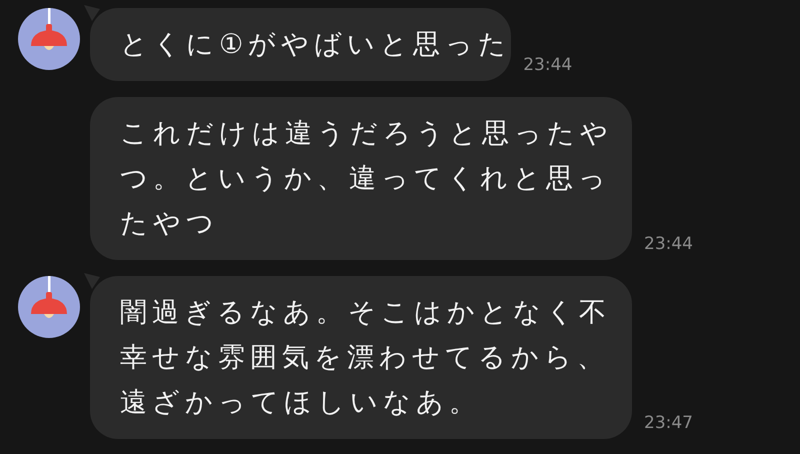 The image size is (800, 454). What do you see at coordinates (316, 44) in the screenshot?
I see `message-text: とくに①がやばいと思った` at bounding box center [316, 44].